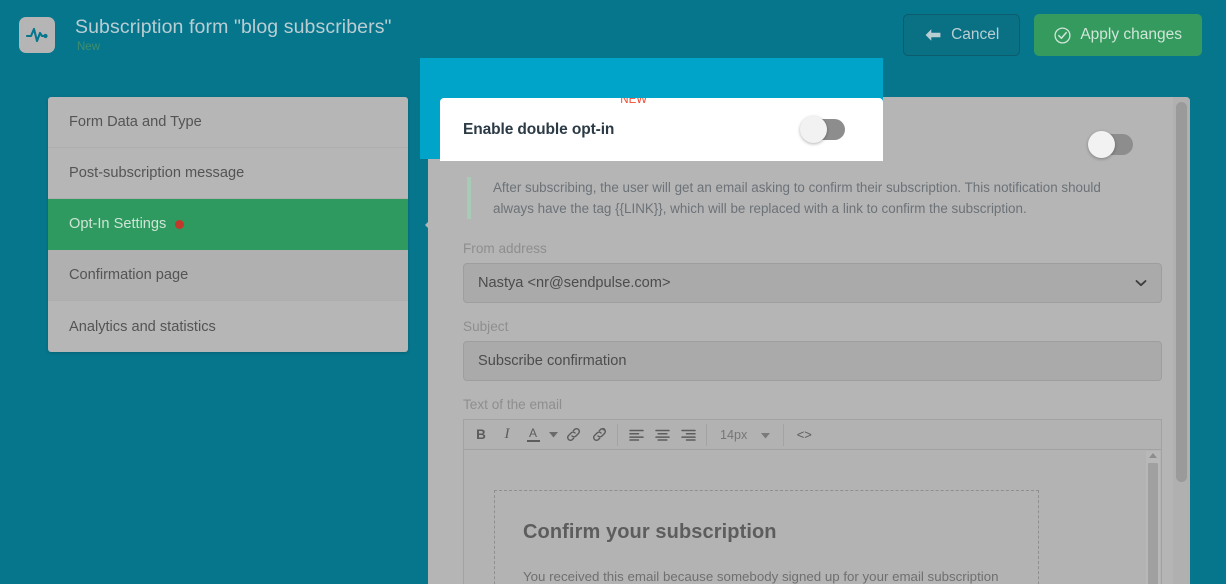  I want to click on sidebar-item-opt-in-settings: Opt-In Settings, so click(228, 224).